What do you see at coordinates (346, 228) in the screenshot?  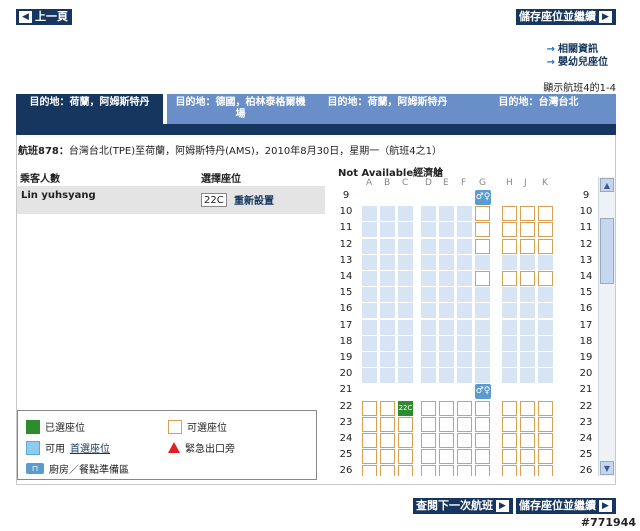 I see `row-number: 11` at bounding box center [346, 228].